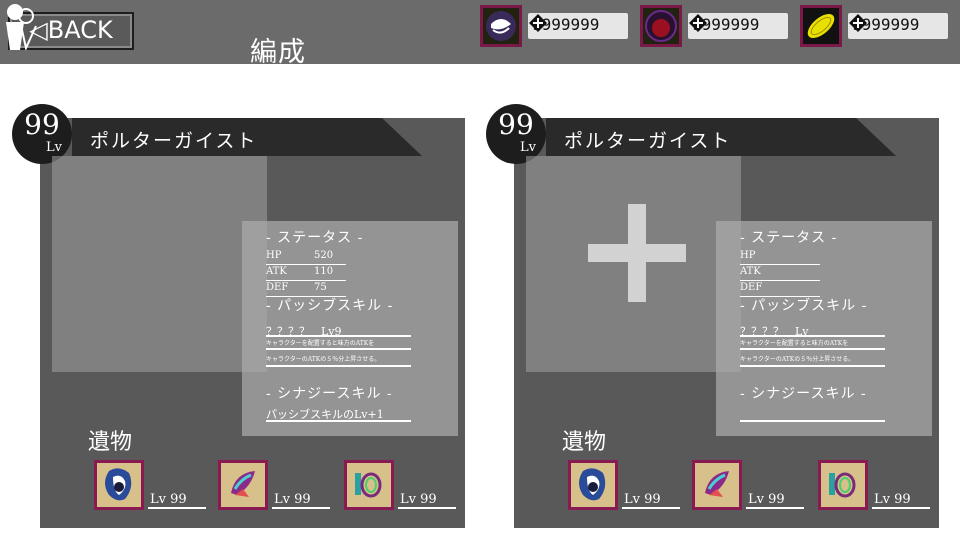 Image resolution: width=960 pixels, height=540 pixels. Describe the element at coordinates (278, 52) in the screenshot. I see `screen-title: 編成` at that location.